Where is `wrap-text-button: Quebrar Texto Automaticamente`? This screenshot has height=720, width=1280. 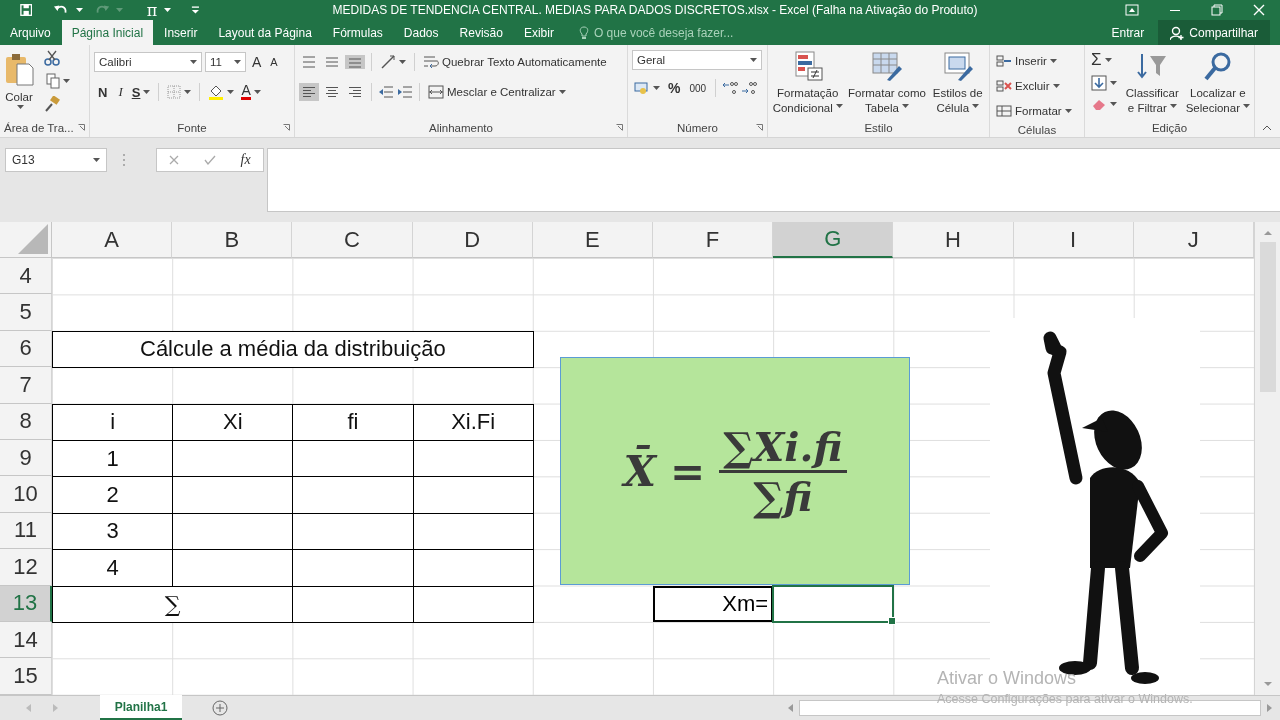 wrap-text-button: Quebrar Texto Automaticamente is located at coordinates (515, 62).